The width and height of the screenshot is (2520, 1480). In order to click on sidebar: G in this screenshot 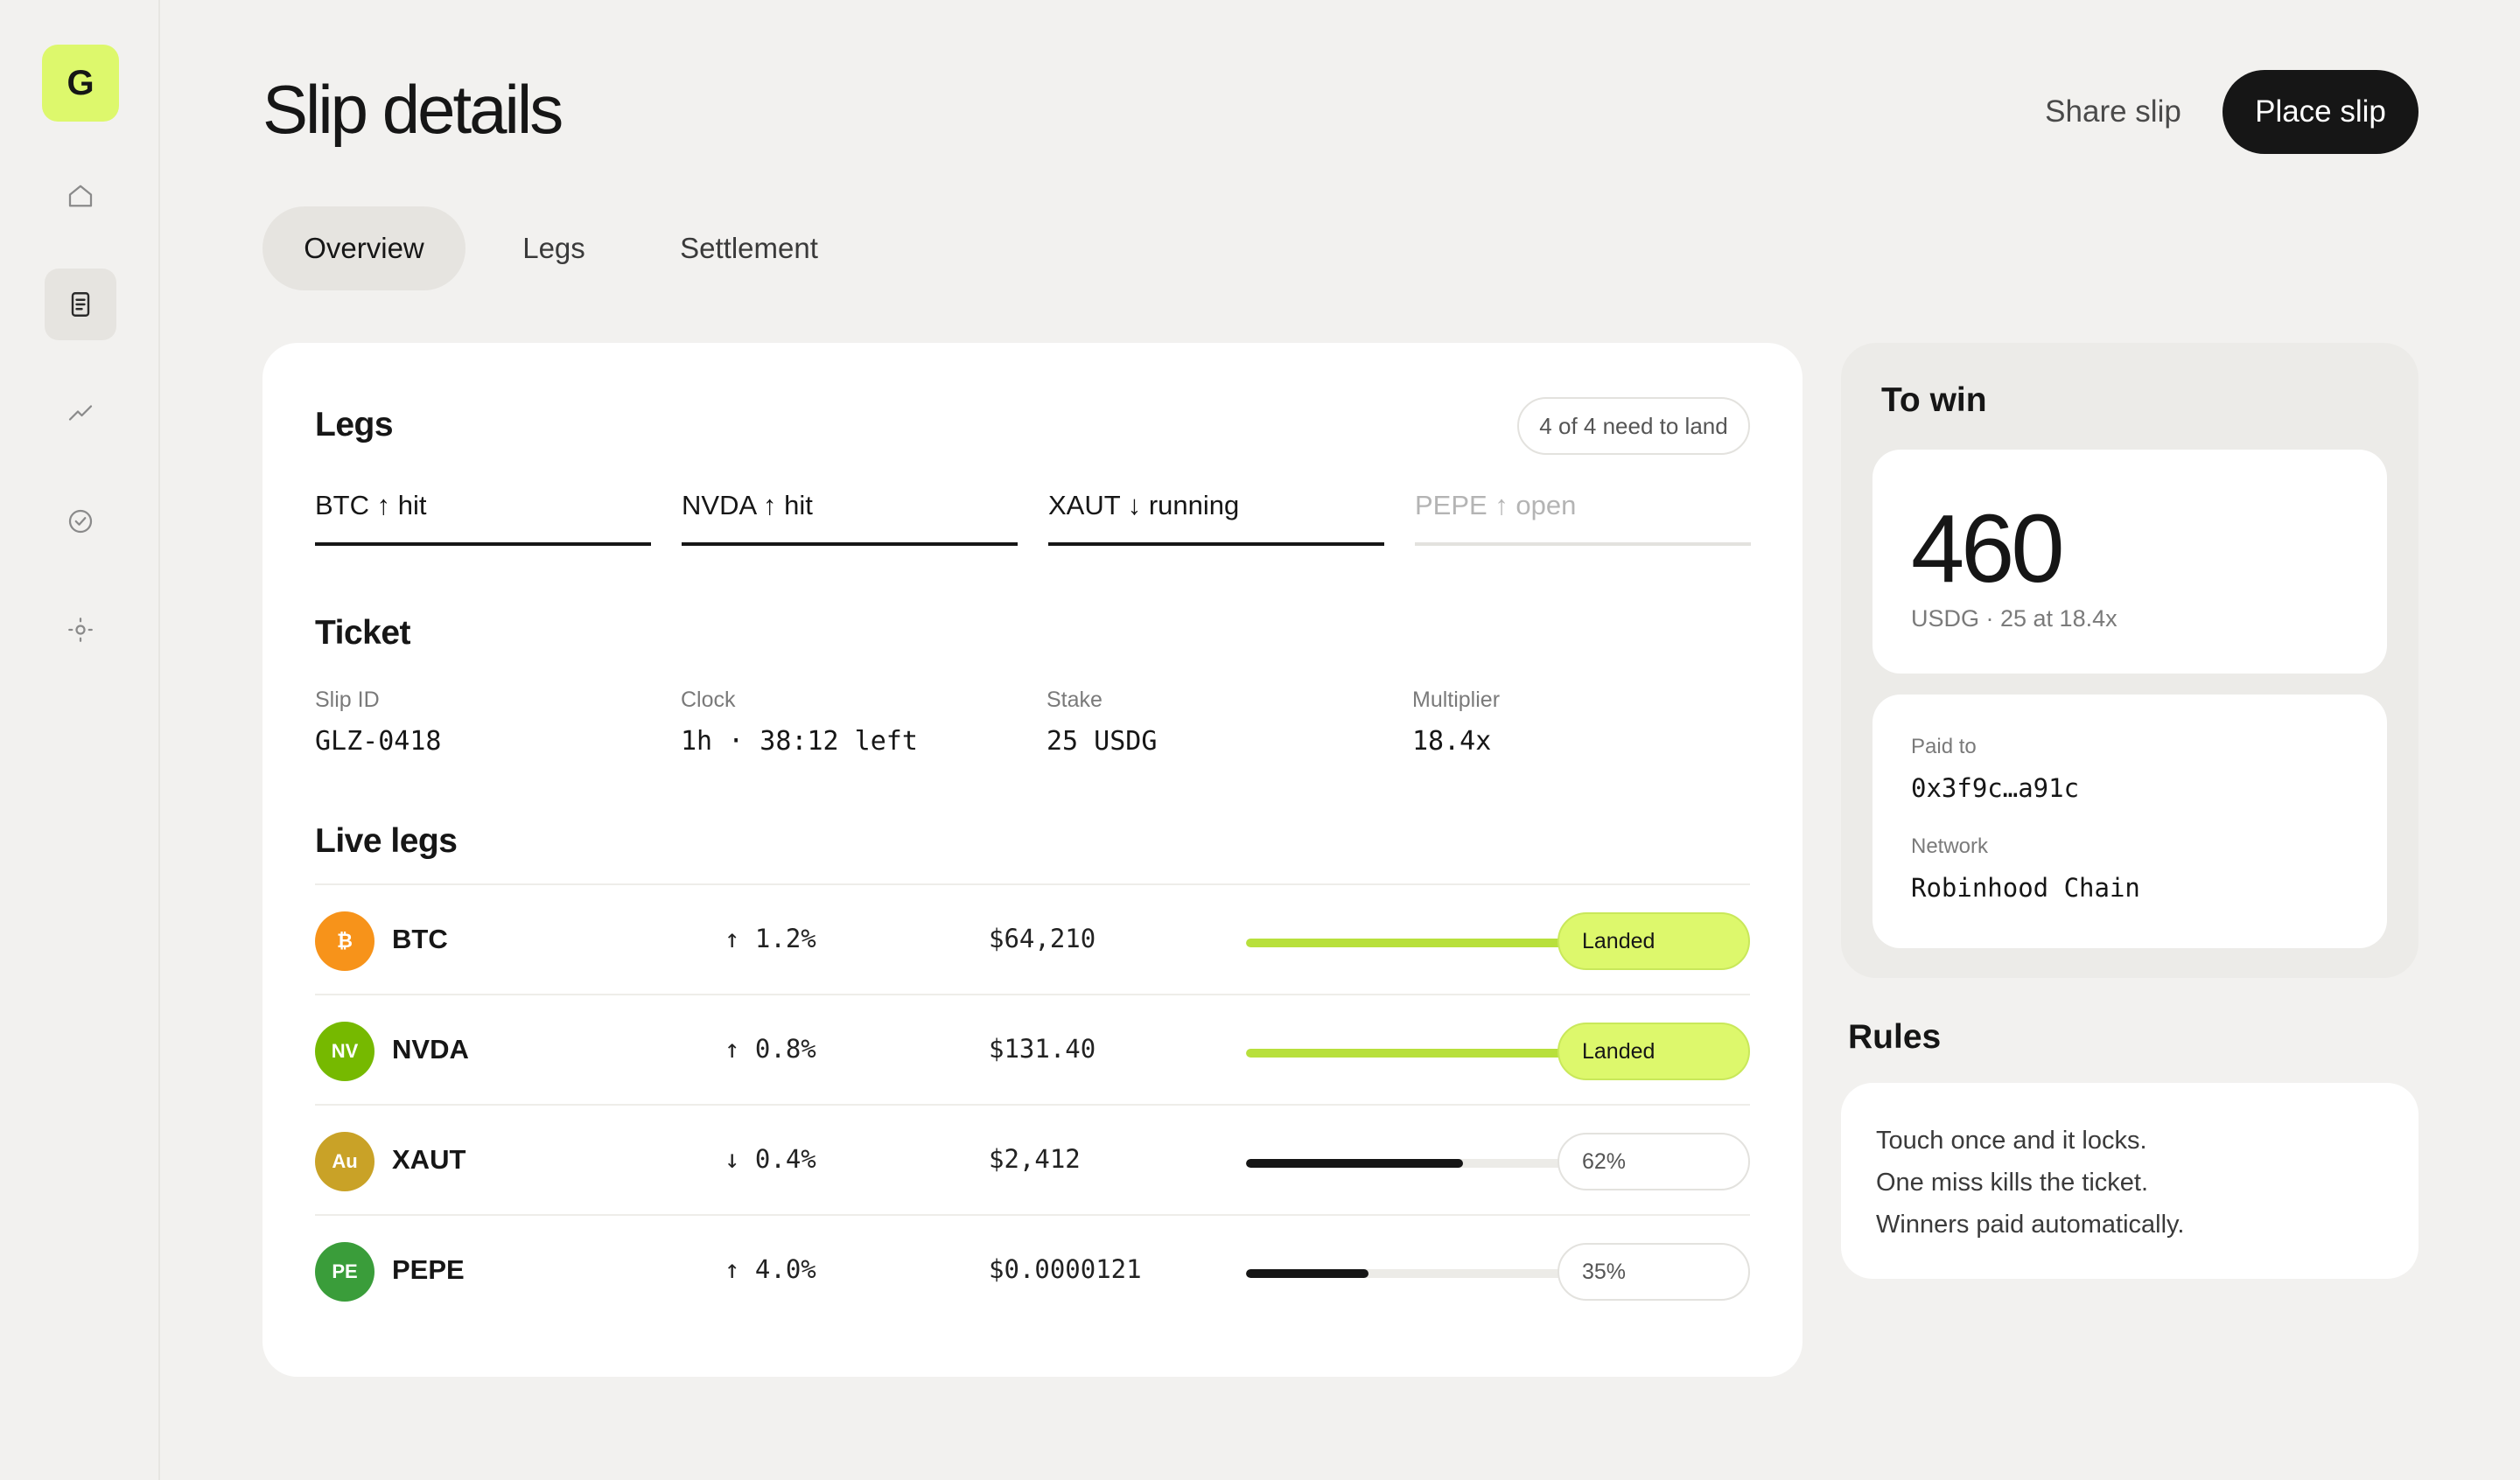, I will do `click(80, 740)`.